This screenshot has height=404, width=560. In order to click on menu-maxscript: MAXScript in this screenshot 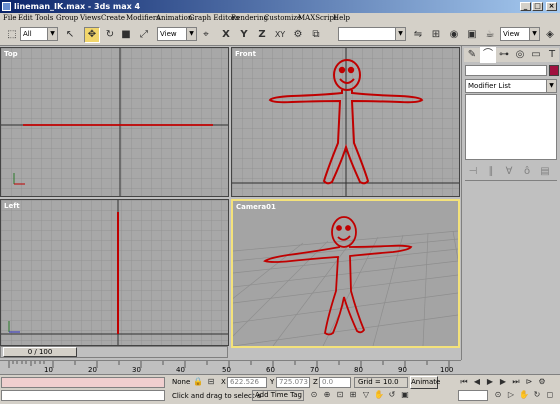, I will do `click(317, 18)`.